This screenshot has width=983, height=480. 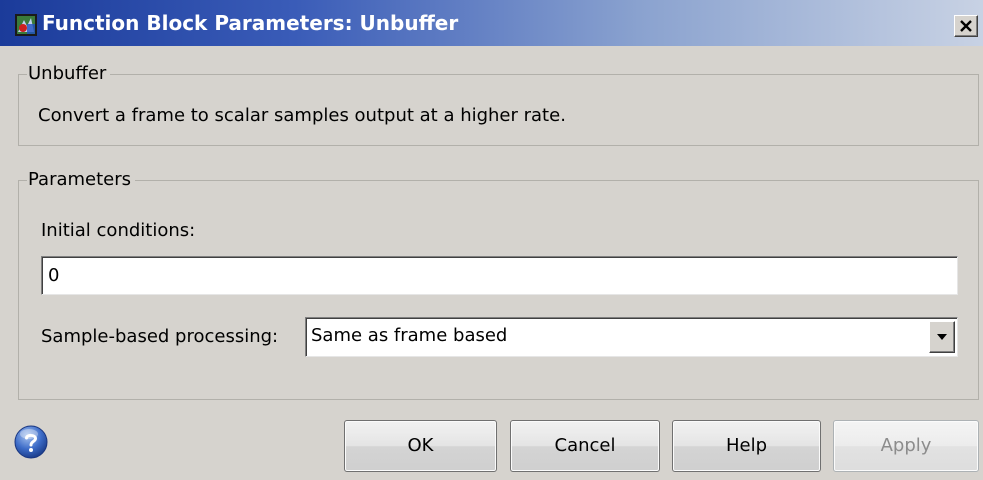 I want to click on cancel-button: Cancel, so click(x=585, y=446).